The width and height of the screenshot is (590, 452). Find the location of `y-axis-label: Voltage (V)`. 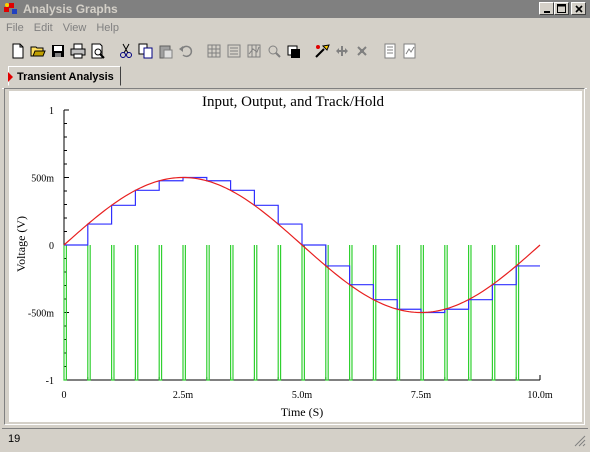

y-axis-label: Voltage (V) is located at coordinates (21, 244).